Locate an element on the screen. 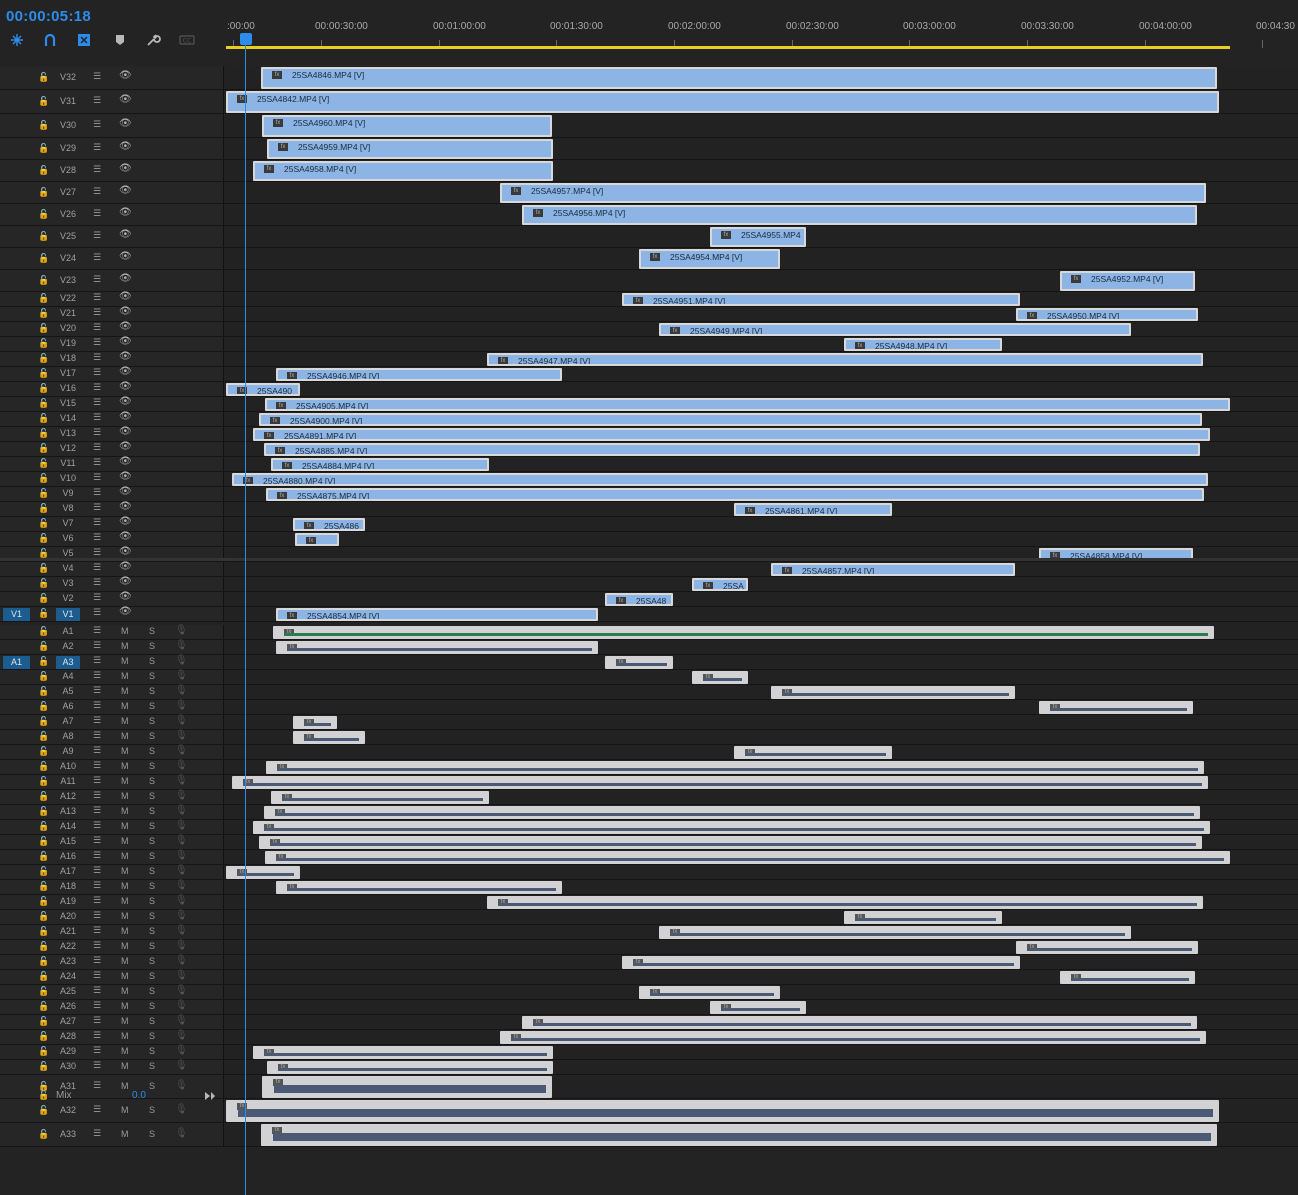 The height and width of the screenshot is (1195, 1298). track-name: A9 is located at coordinates (68, 751).